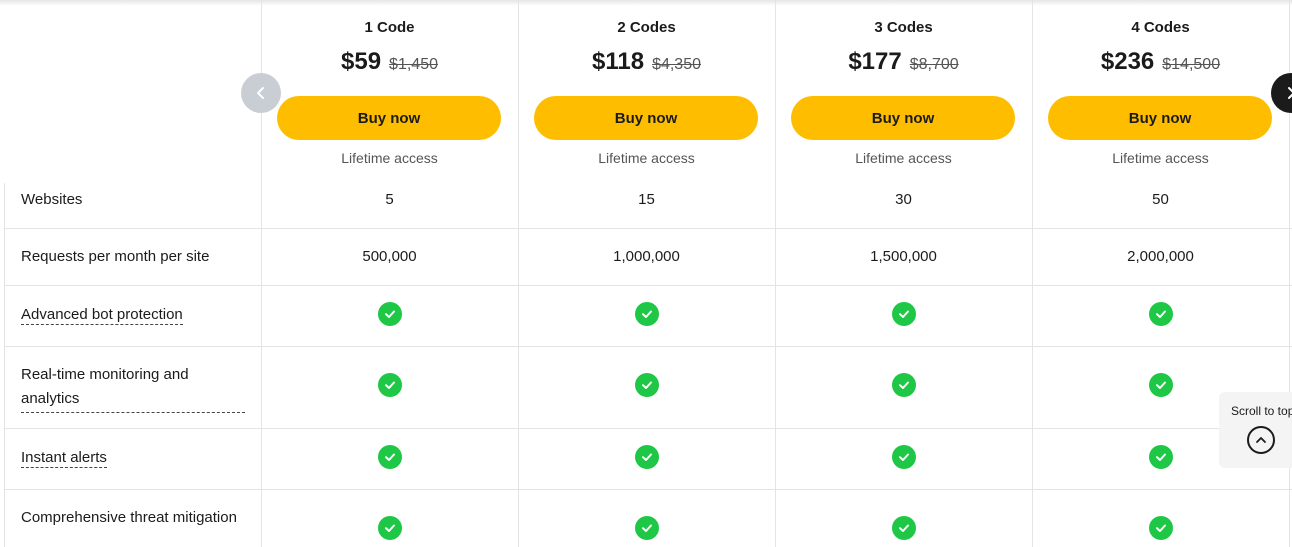 The height and width of the screenshot is (547, 1292). I want to click on chevron-right-icon, so click(1290, 93).